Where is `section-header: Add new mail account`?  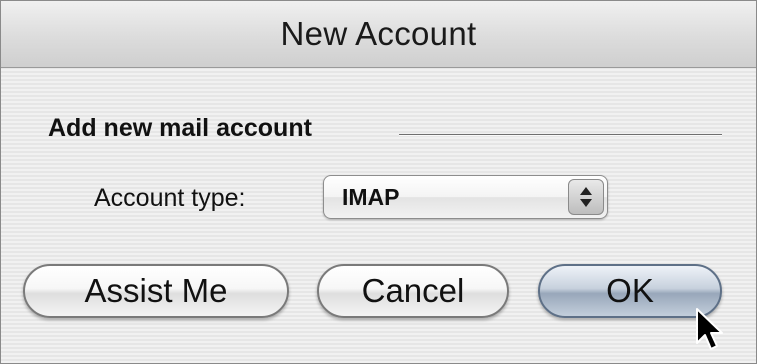
section-header: Add new mail account is located at coordinates (180, 128).